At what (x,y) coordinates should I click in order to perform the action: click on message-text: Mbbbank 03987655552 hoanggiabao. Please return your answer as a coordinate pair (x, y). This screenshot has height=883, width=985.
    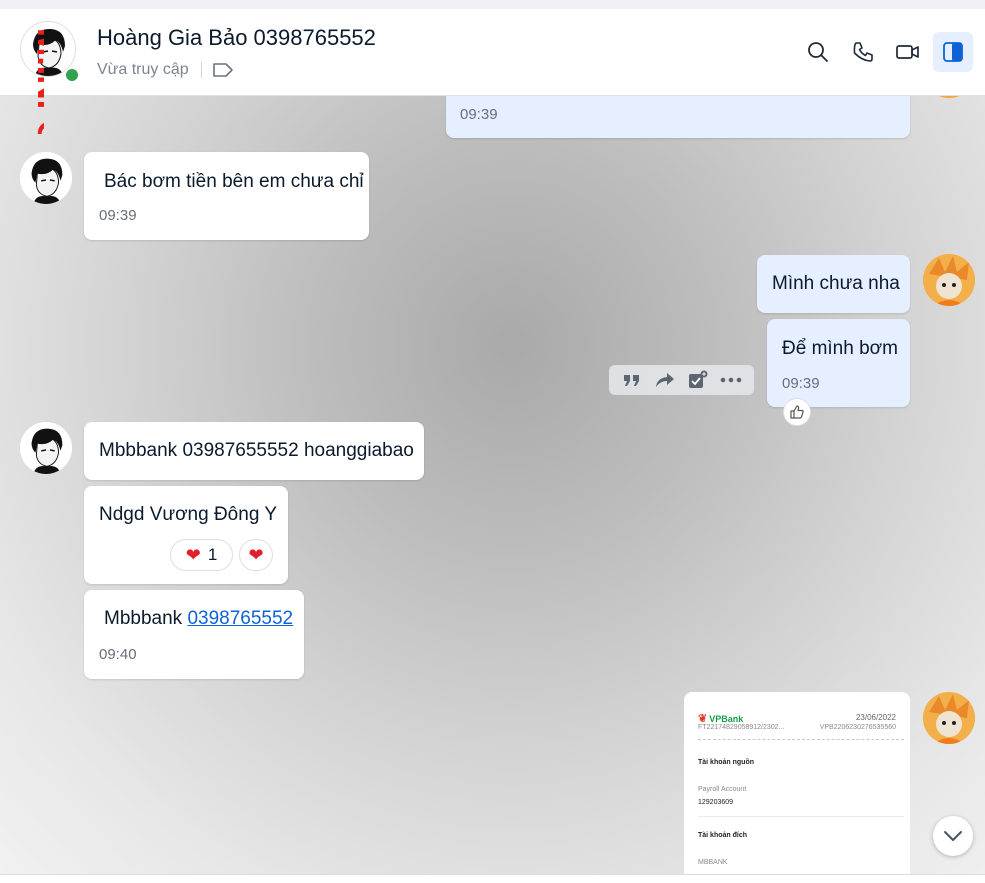
    Looking at the image, I should click on (256, 450).